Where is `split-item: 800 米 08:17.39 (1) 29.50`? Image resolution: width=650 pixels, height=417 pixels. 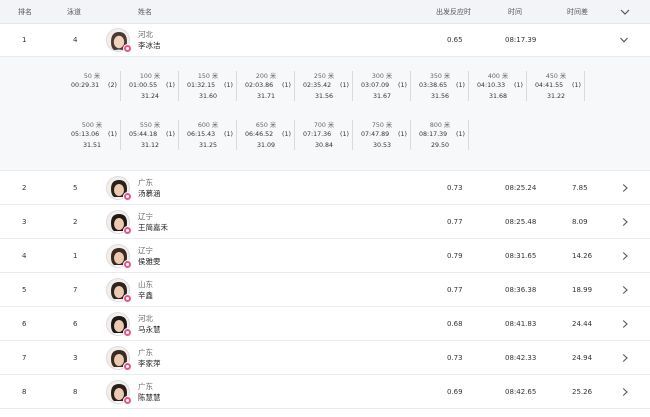
split-item: 800 米 08:17.39 (1) 29.50 is located at coordinates (440, 135).